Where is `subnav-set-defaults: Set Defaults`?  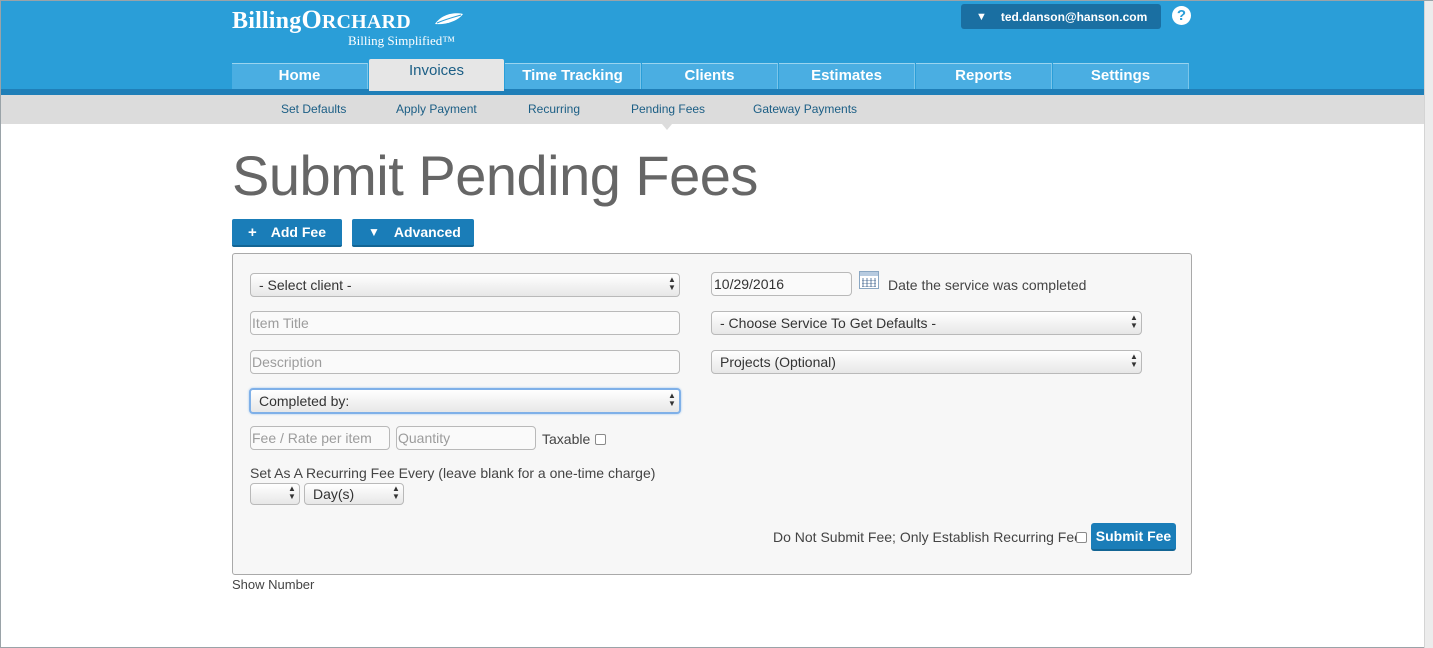 subnav-set-defaults: Set Defaults is located at coordinates (313, 109).